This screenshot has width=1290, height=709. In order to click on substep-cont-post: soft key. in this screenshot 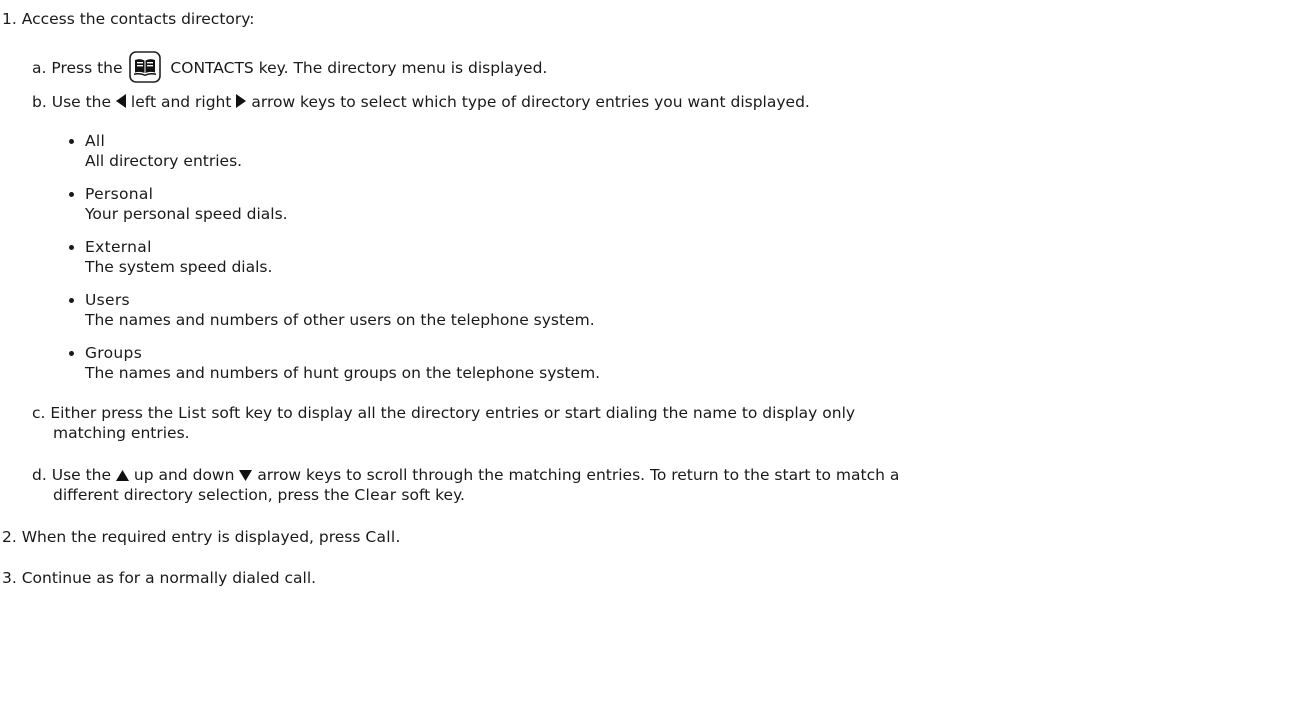, I will do `click(433, 495)`.